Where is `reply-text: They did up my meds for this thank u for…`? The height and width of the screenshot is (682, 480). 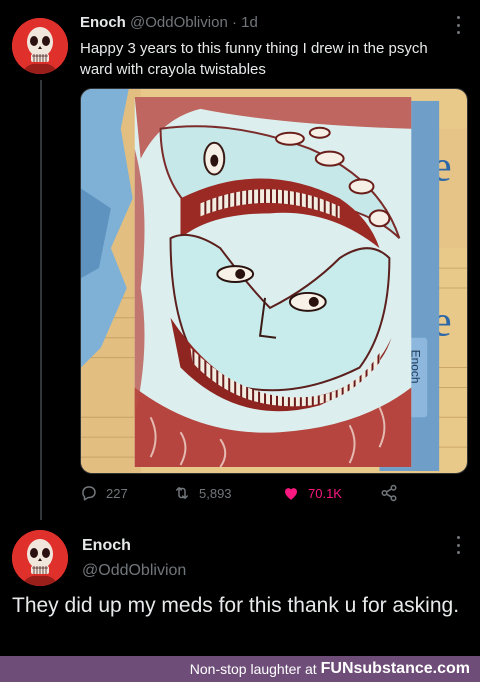 reply-text: They did up my meds for this thank u for… is located at coordinates (236, 605).